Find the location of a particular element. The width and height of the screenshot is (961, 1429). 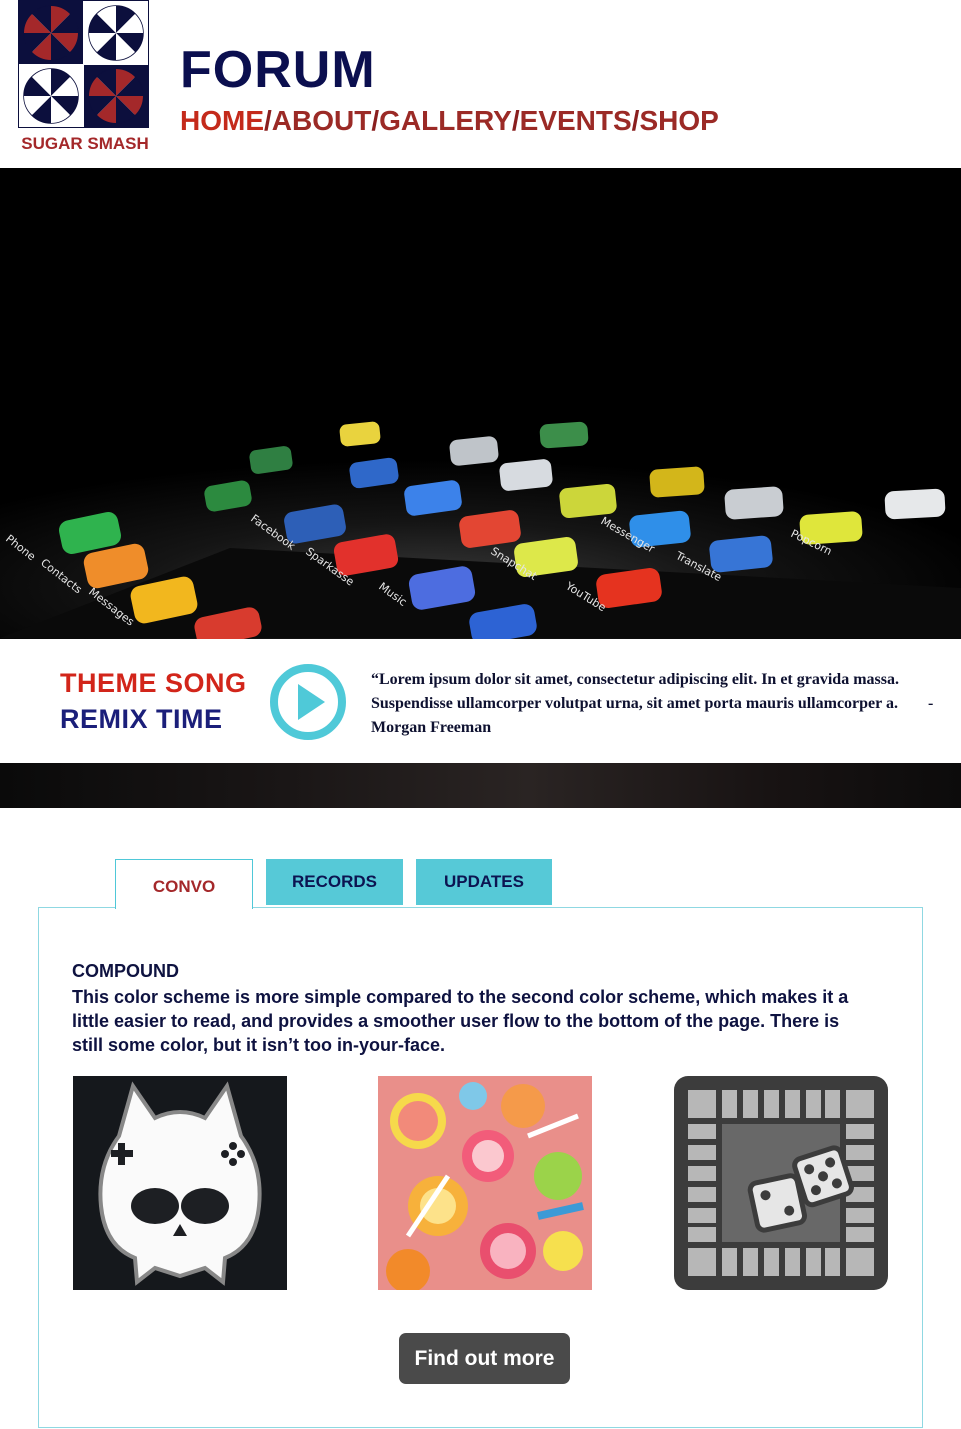

remix-time-label: REMIX TIME is located at coordinates (141, 719).